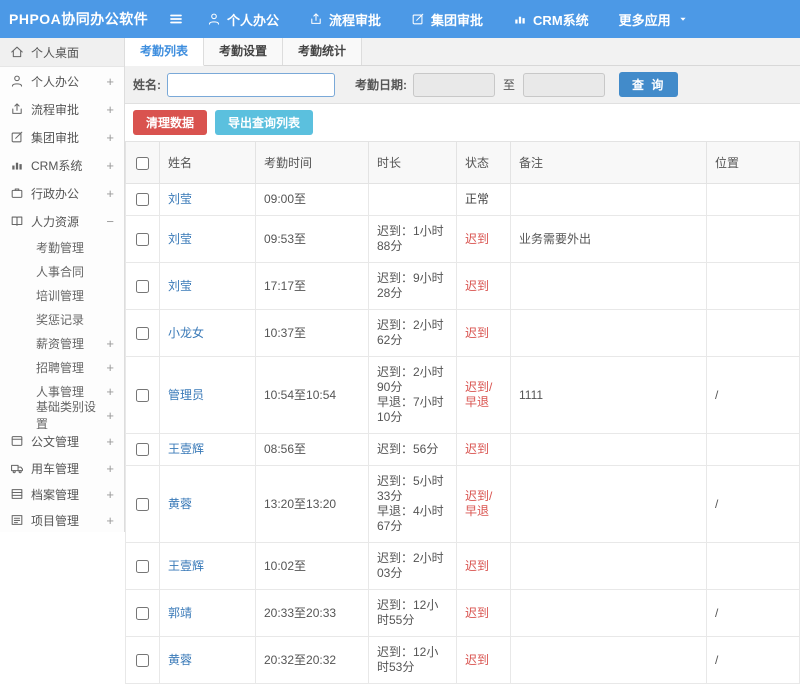 The width and height of the screenshot is (800, 684). Describe the element at coordinates (462, 239) in the screenshot. I see `table-row: 刘莹 09:53至 迟到：1小时88分 迟到 业务需要外出` at that location.